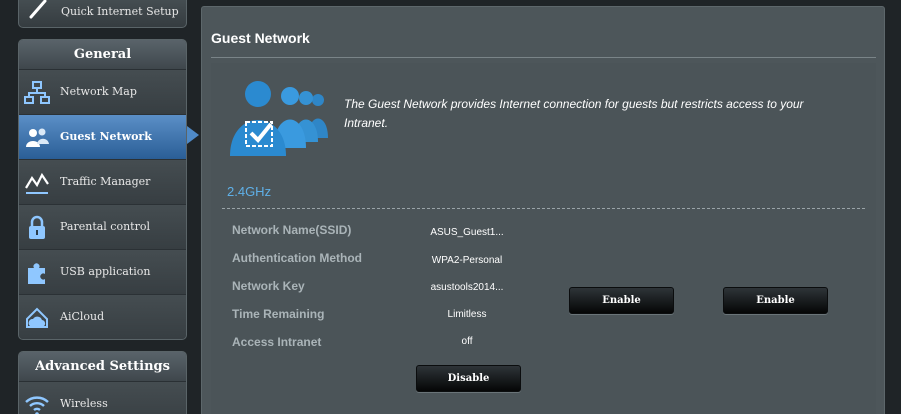 This screenshot has width=901, height=414. Describe the element at coordinates (98, 91) in the screenshot. I see `sidebar-item-label: Network Map` at that location.